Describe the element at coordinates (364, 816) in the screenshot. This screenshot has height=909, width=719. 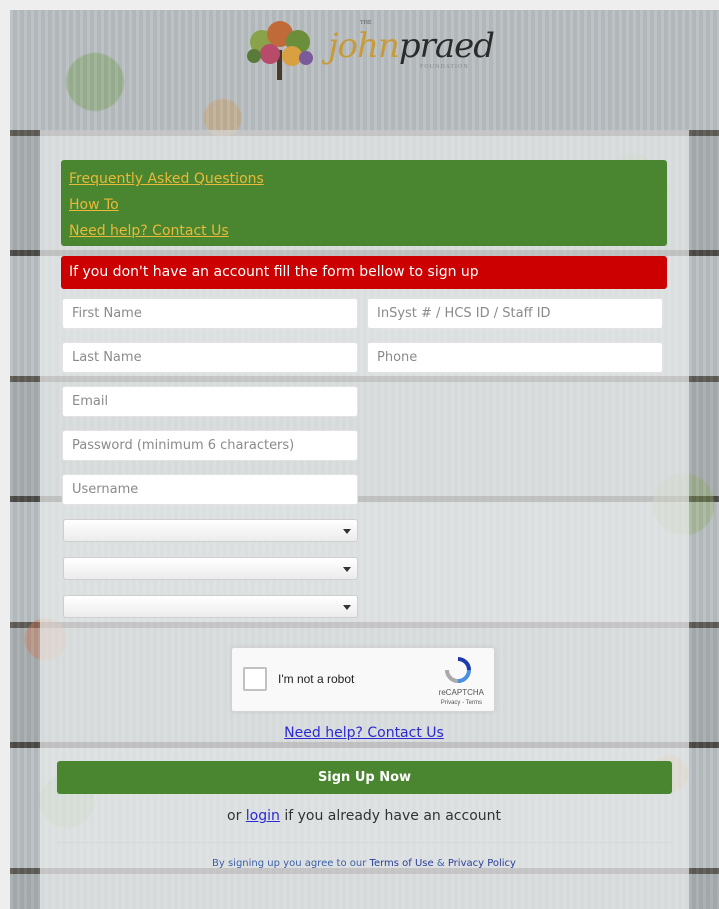
I see `login-prompt: or login if you already have an account` at that location.